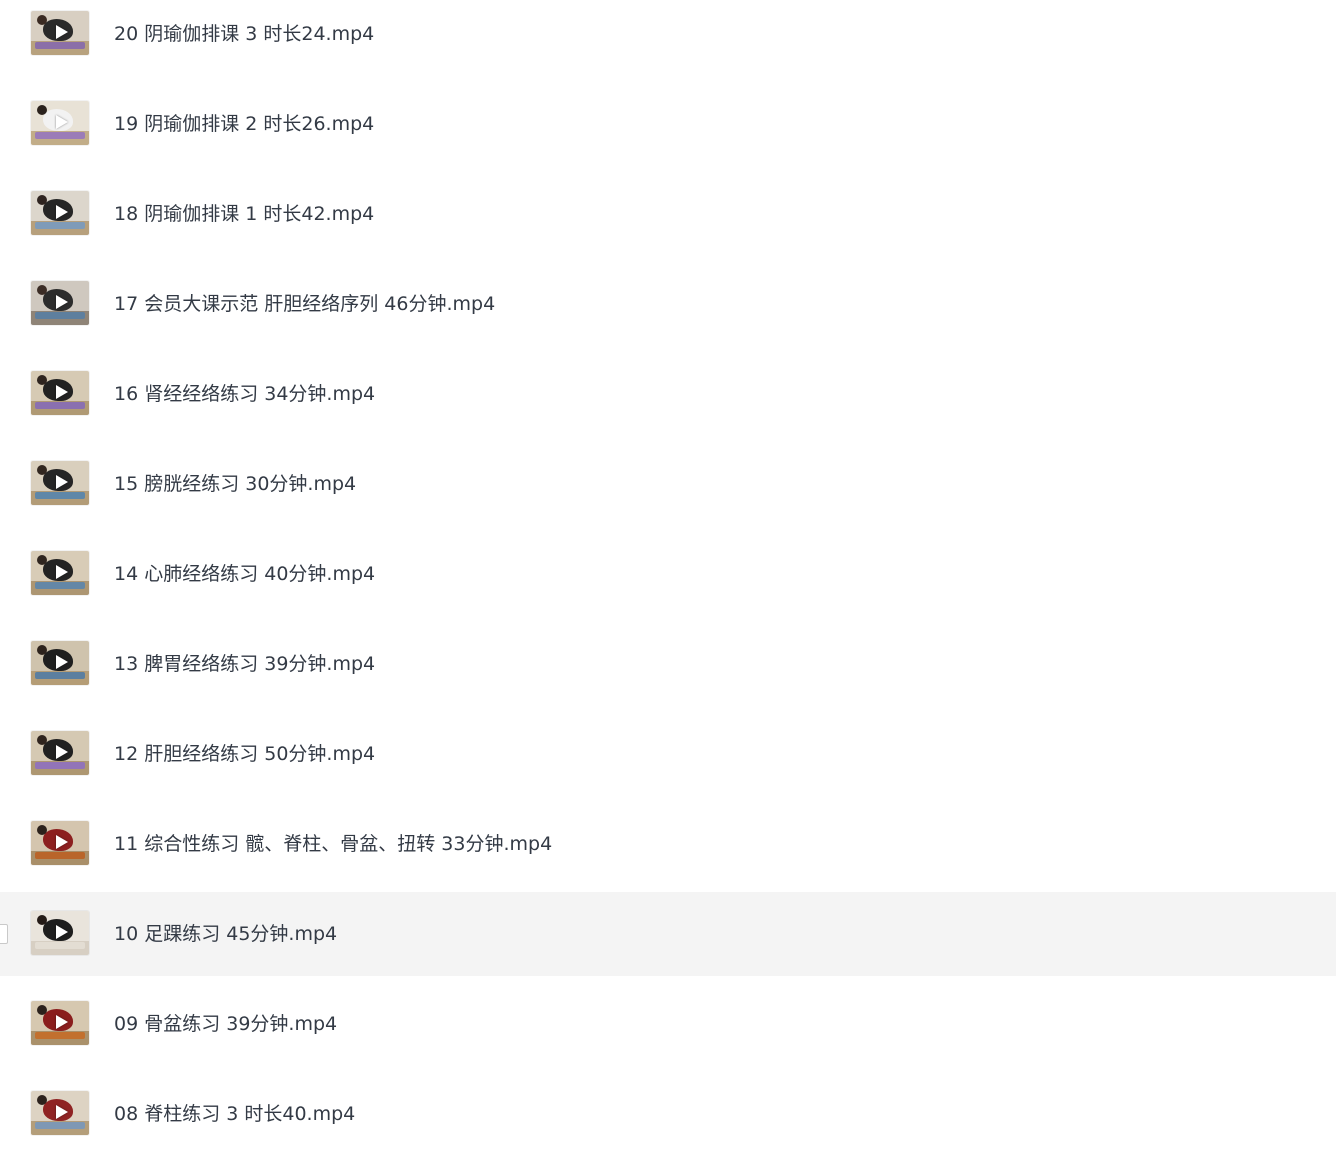 The width and height of the screenshot is (1336, 1164). What do you see at coordinates (244, 34) in the screenshot?
I see `file-name: 20 阴瑜伽排课 3 时长24.mp4` at bounding box center [244, 34].